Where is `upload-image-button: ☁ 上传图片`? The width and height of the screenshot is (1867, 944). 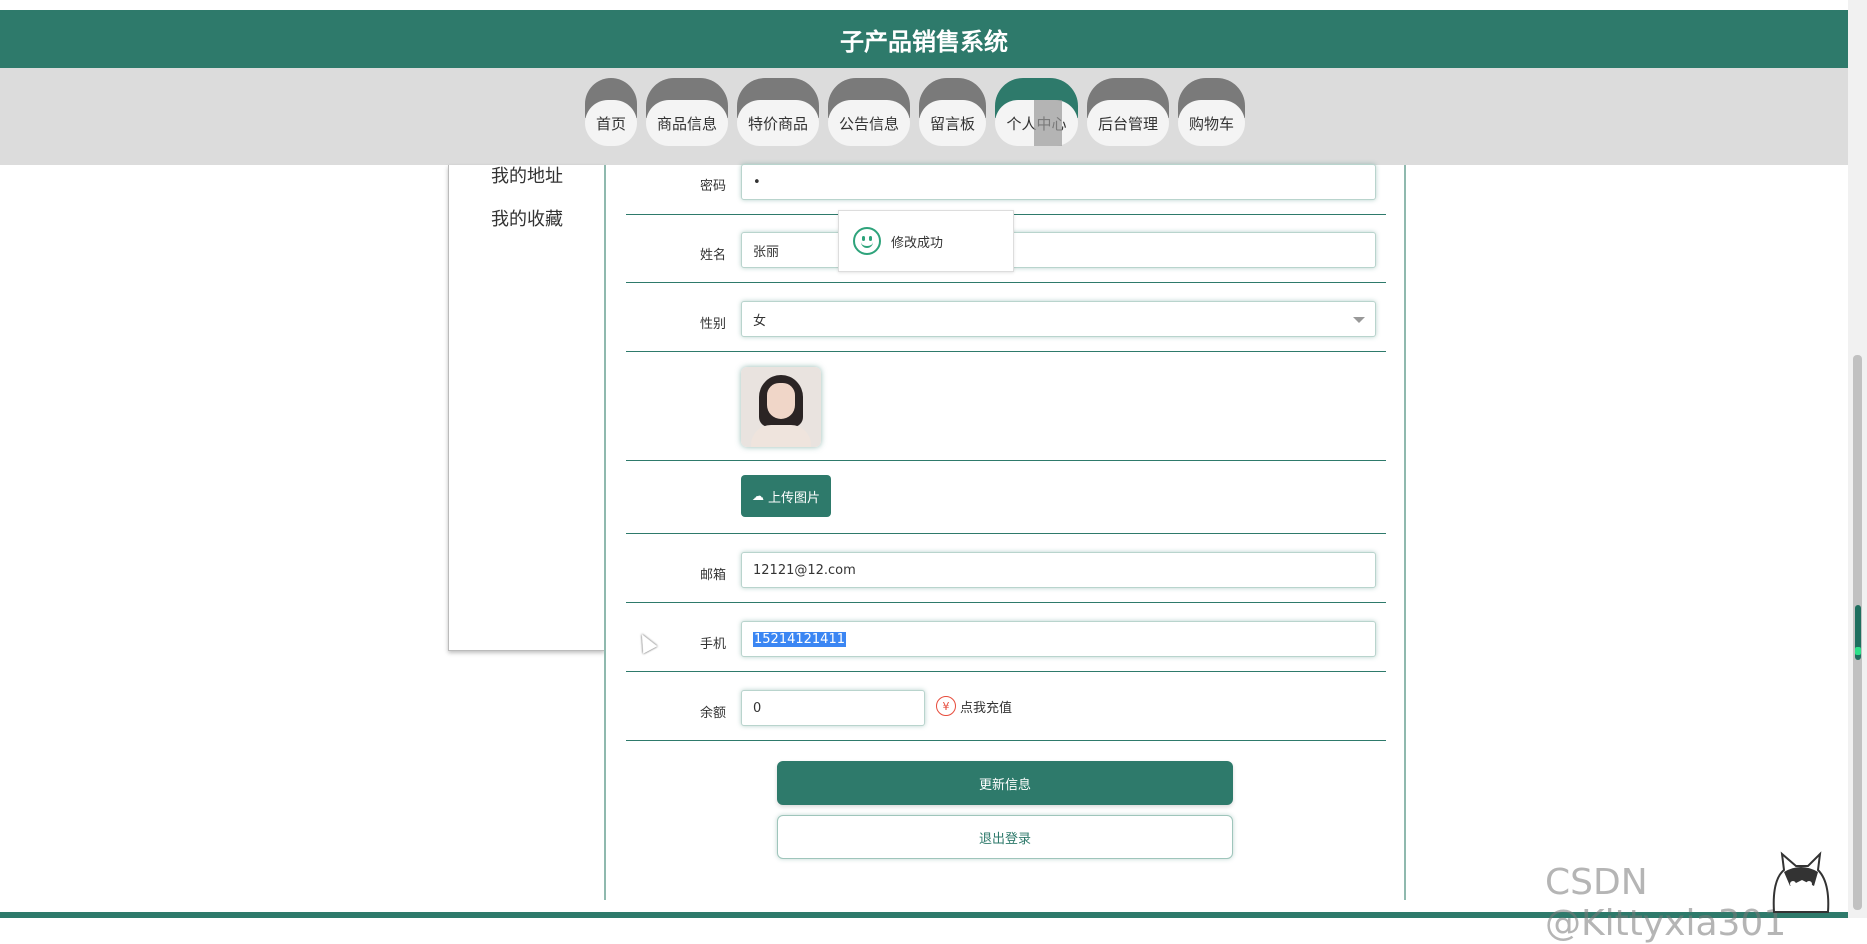 upload-image-button: ☁ 上传图片 is located at coordinates (786, 496).